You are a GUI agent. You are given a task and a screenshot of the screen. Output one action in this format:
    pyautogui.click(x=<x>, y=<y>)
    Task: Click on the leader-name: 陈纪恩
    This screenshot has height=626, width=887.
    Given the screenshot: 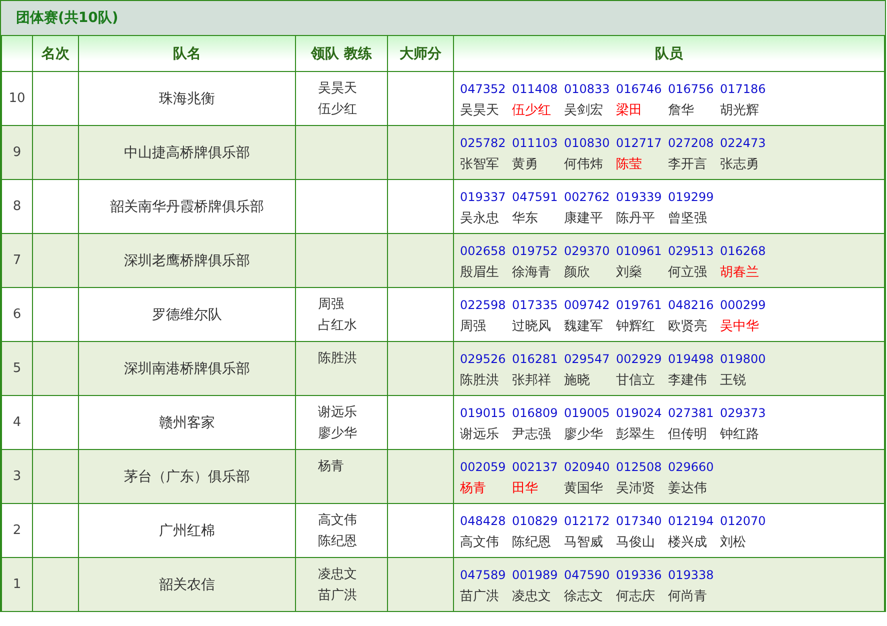 What is the action you would take?
    pyautogui.click(x=338, y=542)
    